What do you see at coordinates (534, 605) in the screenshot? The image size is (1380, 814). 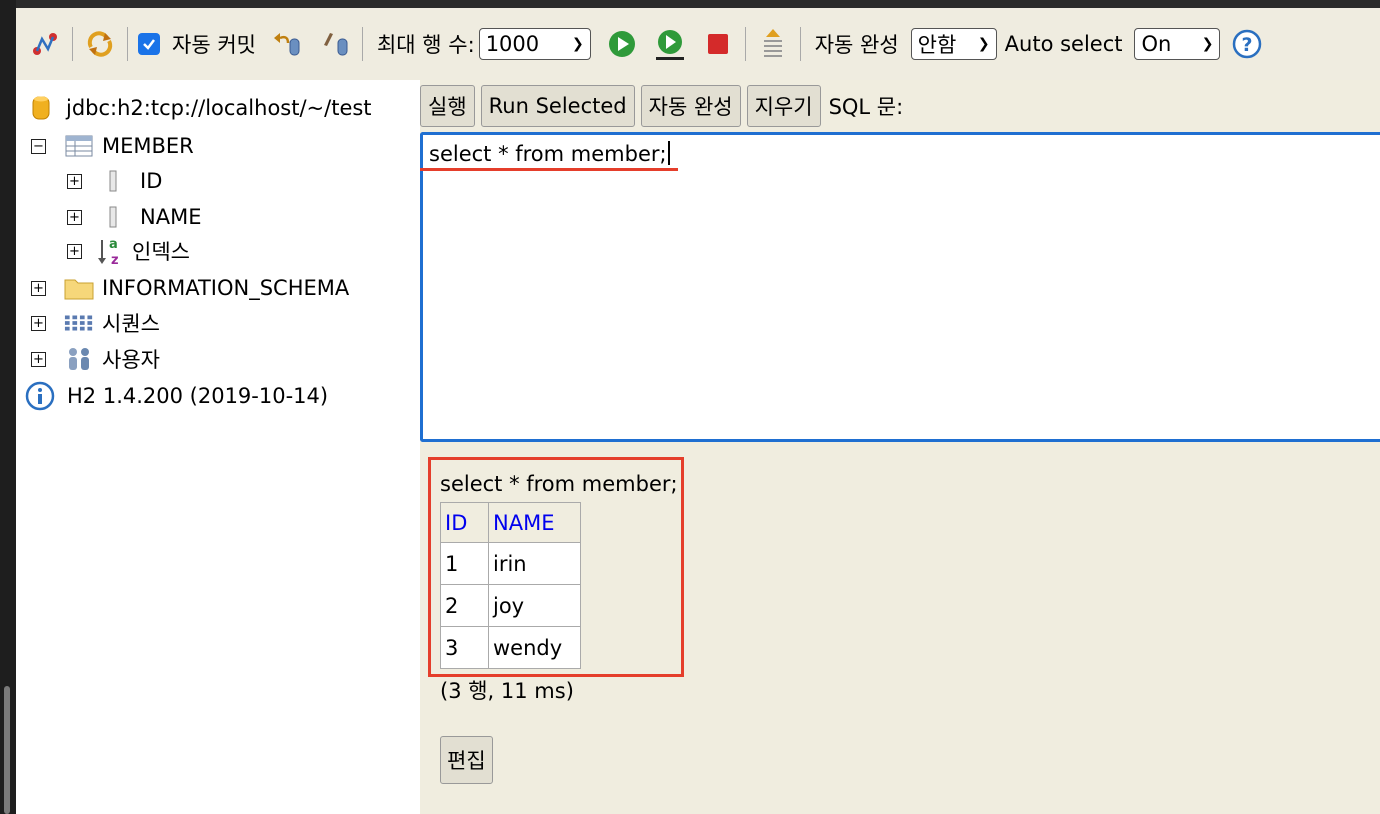 I see `table-cell: joy` at bounding box center [534, 605].